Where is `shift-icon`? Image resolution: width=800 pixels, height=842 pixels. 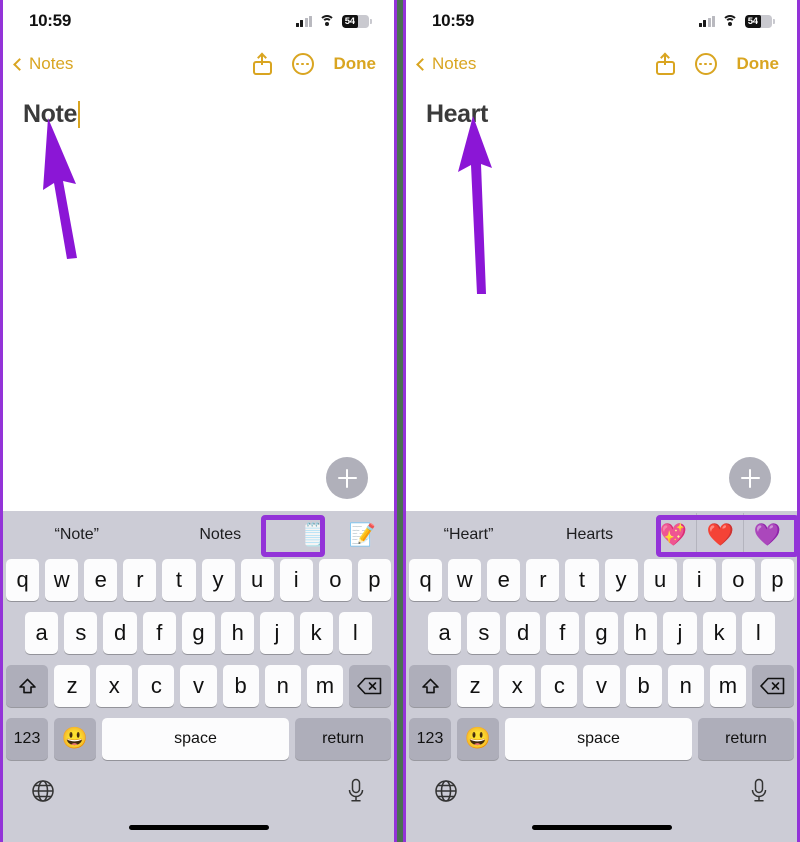
shift-icon is located at coordinates (430, 686).